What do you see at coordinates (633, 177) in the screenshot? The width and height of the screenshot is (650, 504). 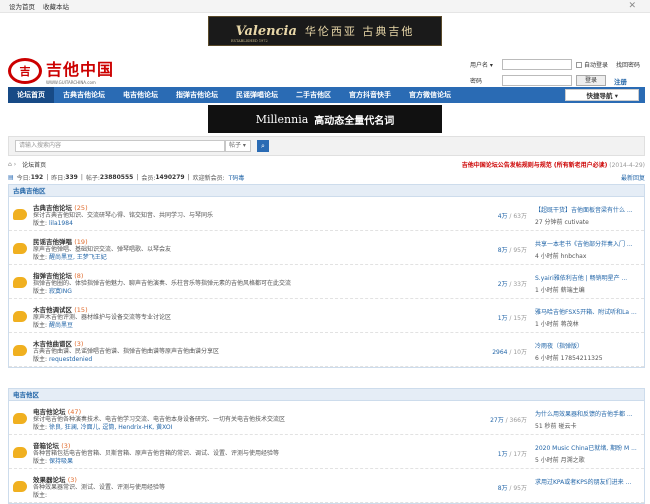 I see `latest-replies-link: 最新回复` at bounding box center [633, 177].